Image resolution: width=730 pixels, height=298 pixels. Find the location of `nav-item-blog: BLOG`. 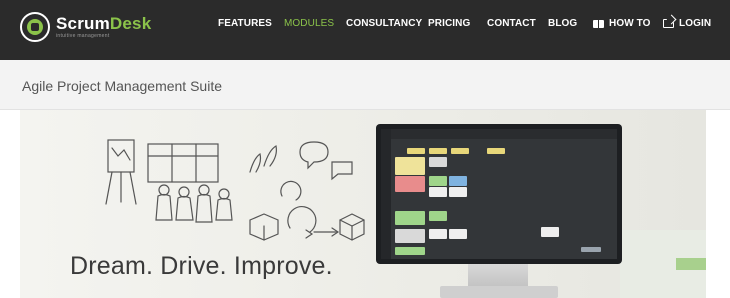

nav-item-blog: BLOG is located at coordinates (562, 23).